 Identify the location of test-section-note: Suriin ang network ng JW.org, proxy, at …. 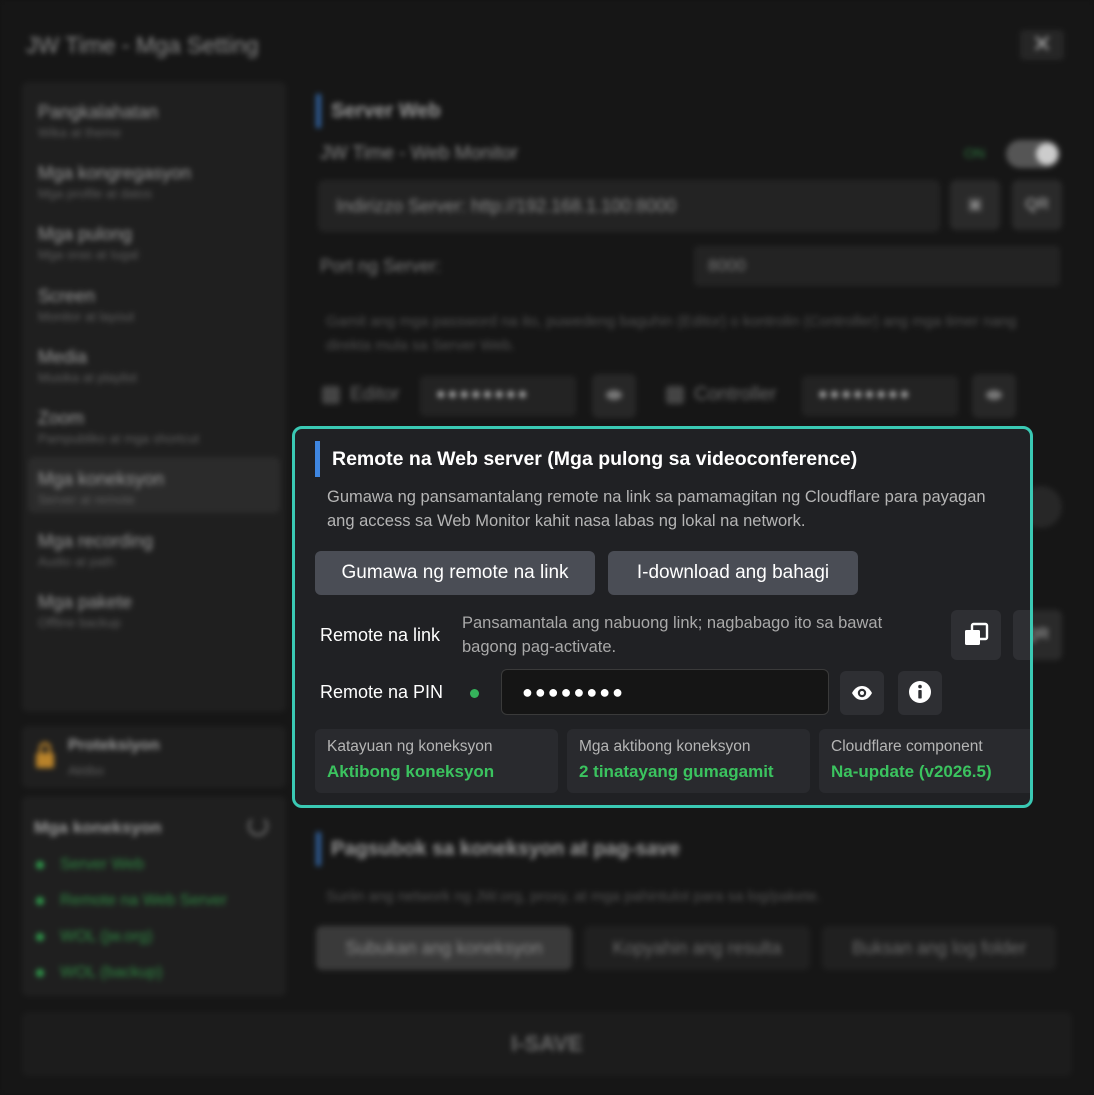
(573, 896).